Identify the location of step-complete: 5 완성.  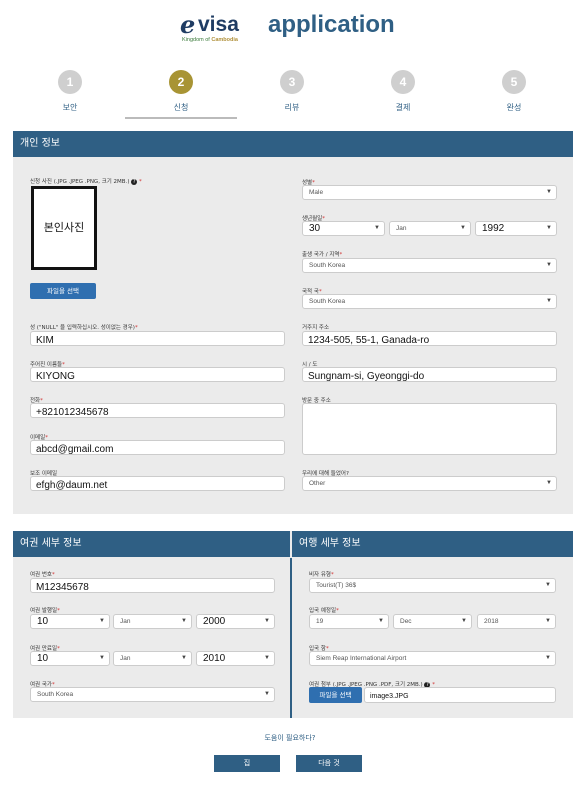
(514, 91).